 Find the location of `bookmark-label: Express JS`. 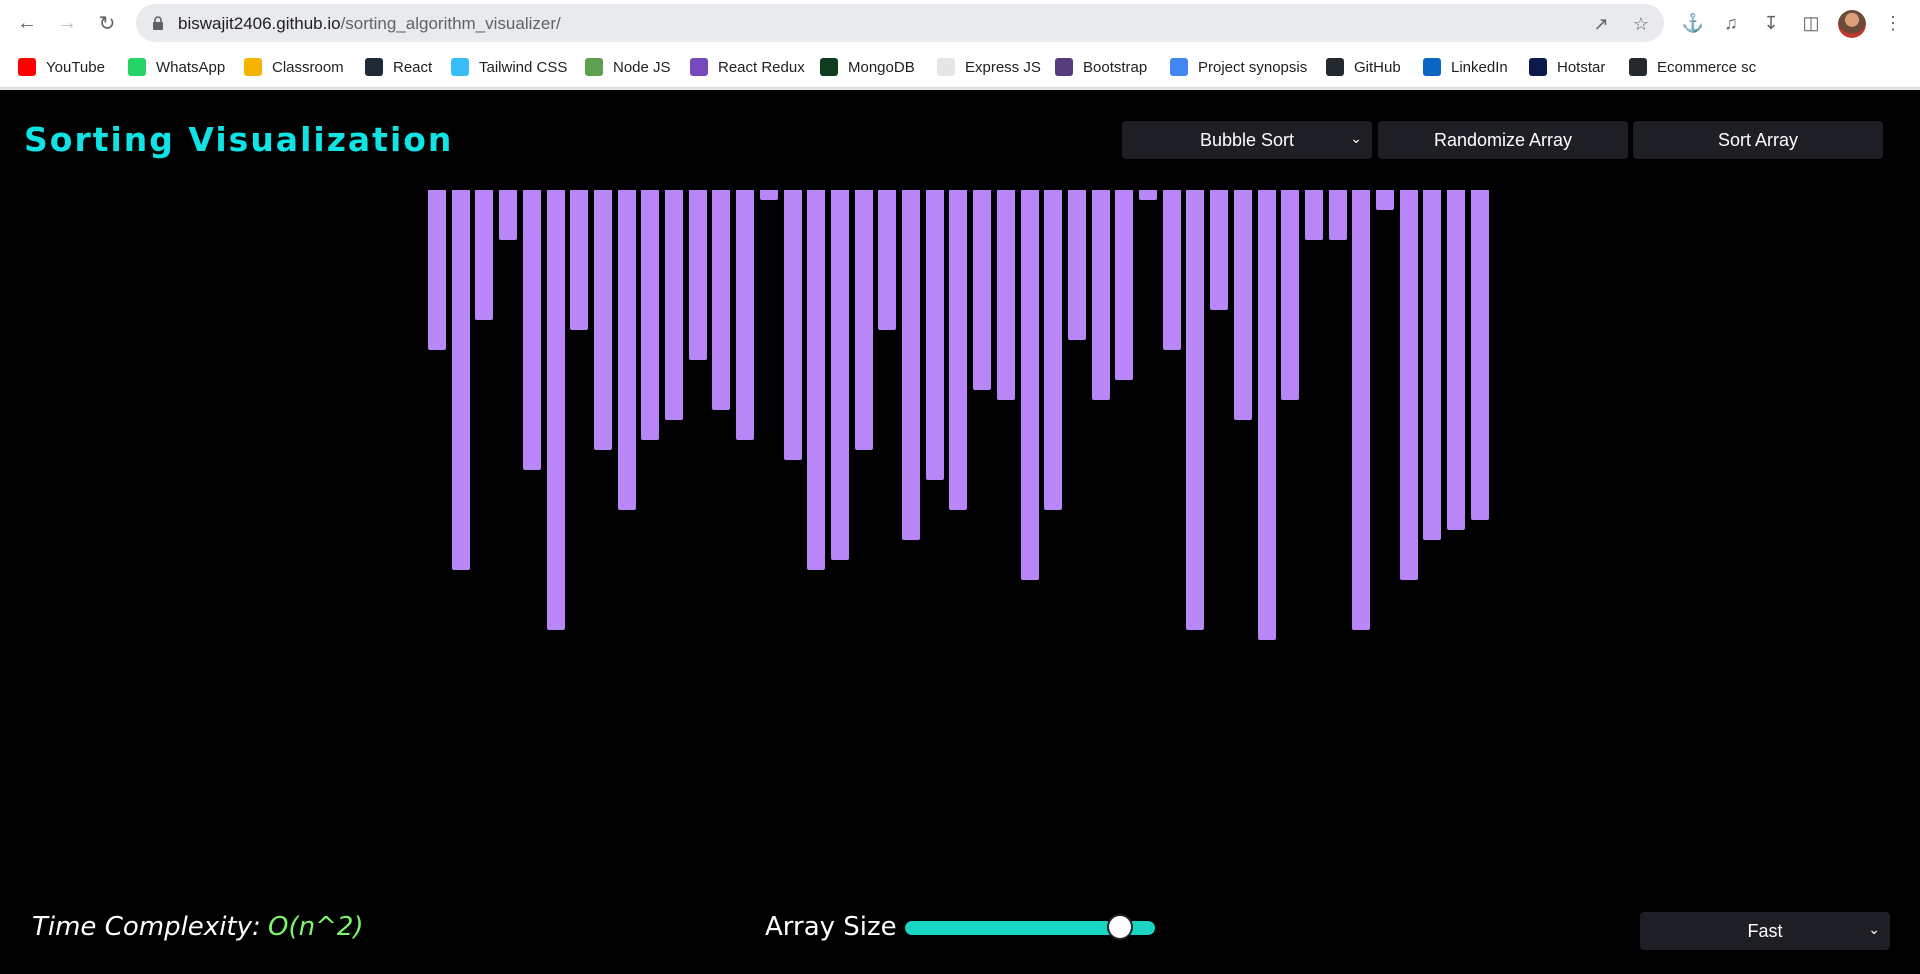

bookmark-label: Express JS is located at coordinates (1003, 67).